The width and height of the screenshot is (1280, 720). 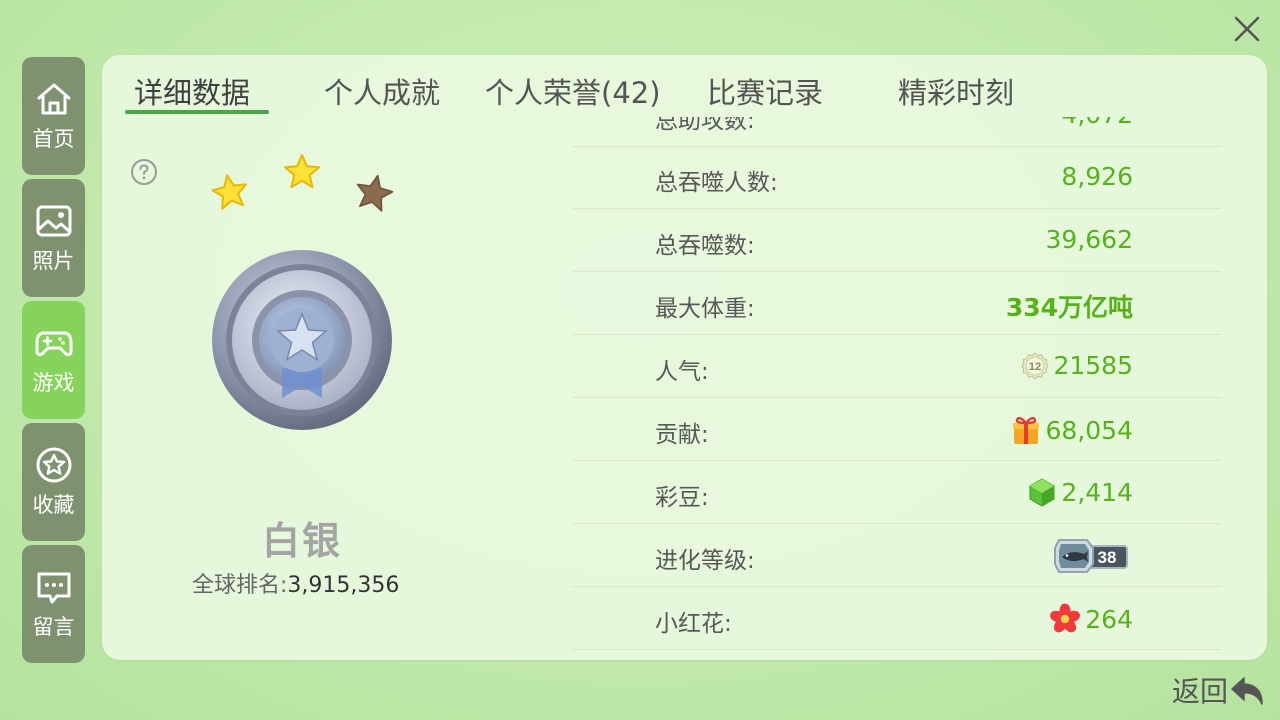 What do you see at coordinates (1065, 618) in the screenshot?
I see `red-flower-icon` at bounding box center [1065, 618].